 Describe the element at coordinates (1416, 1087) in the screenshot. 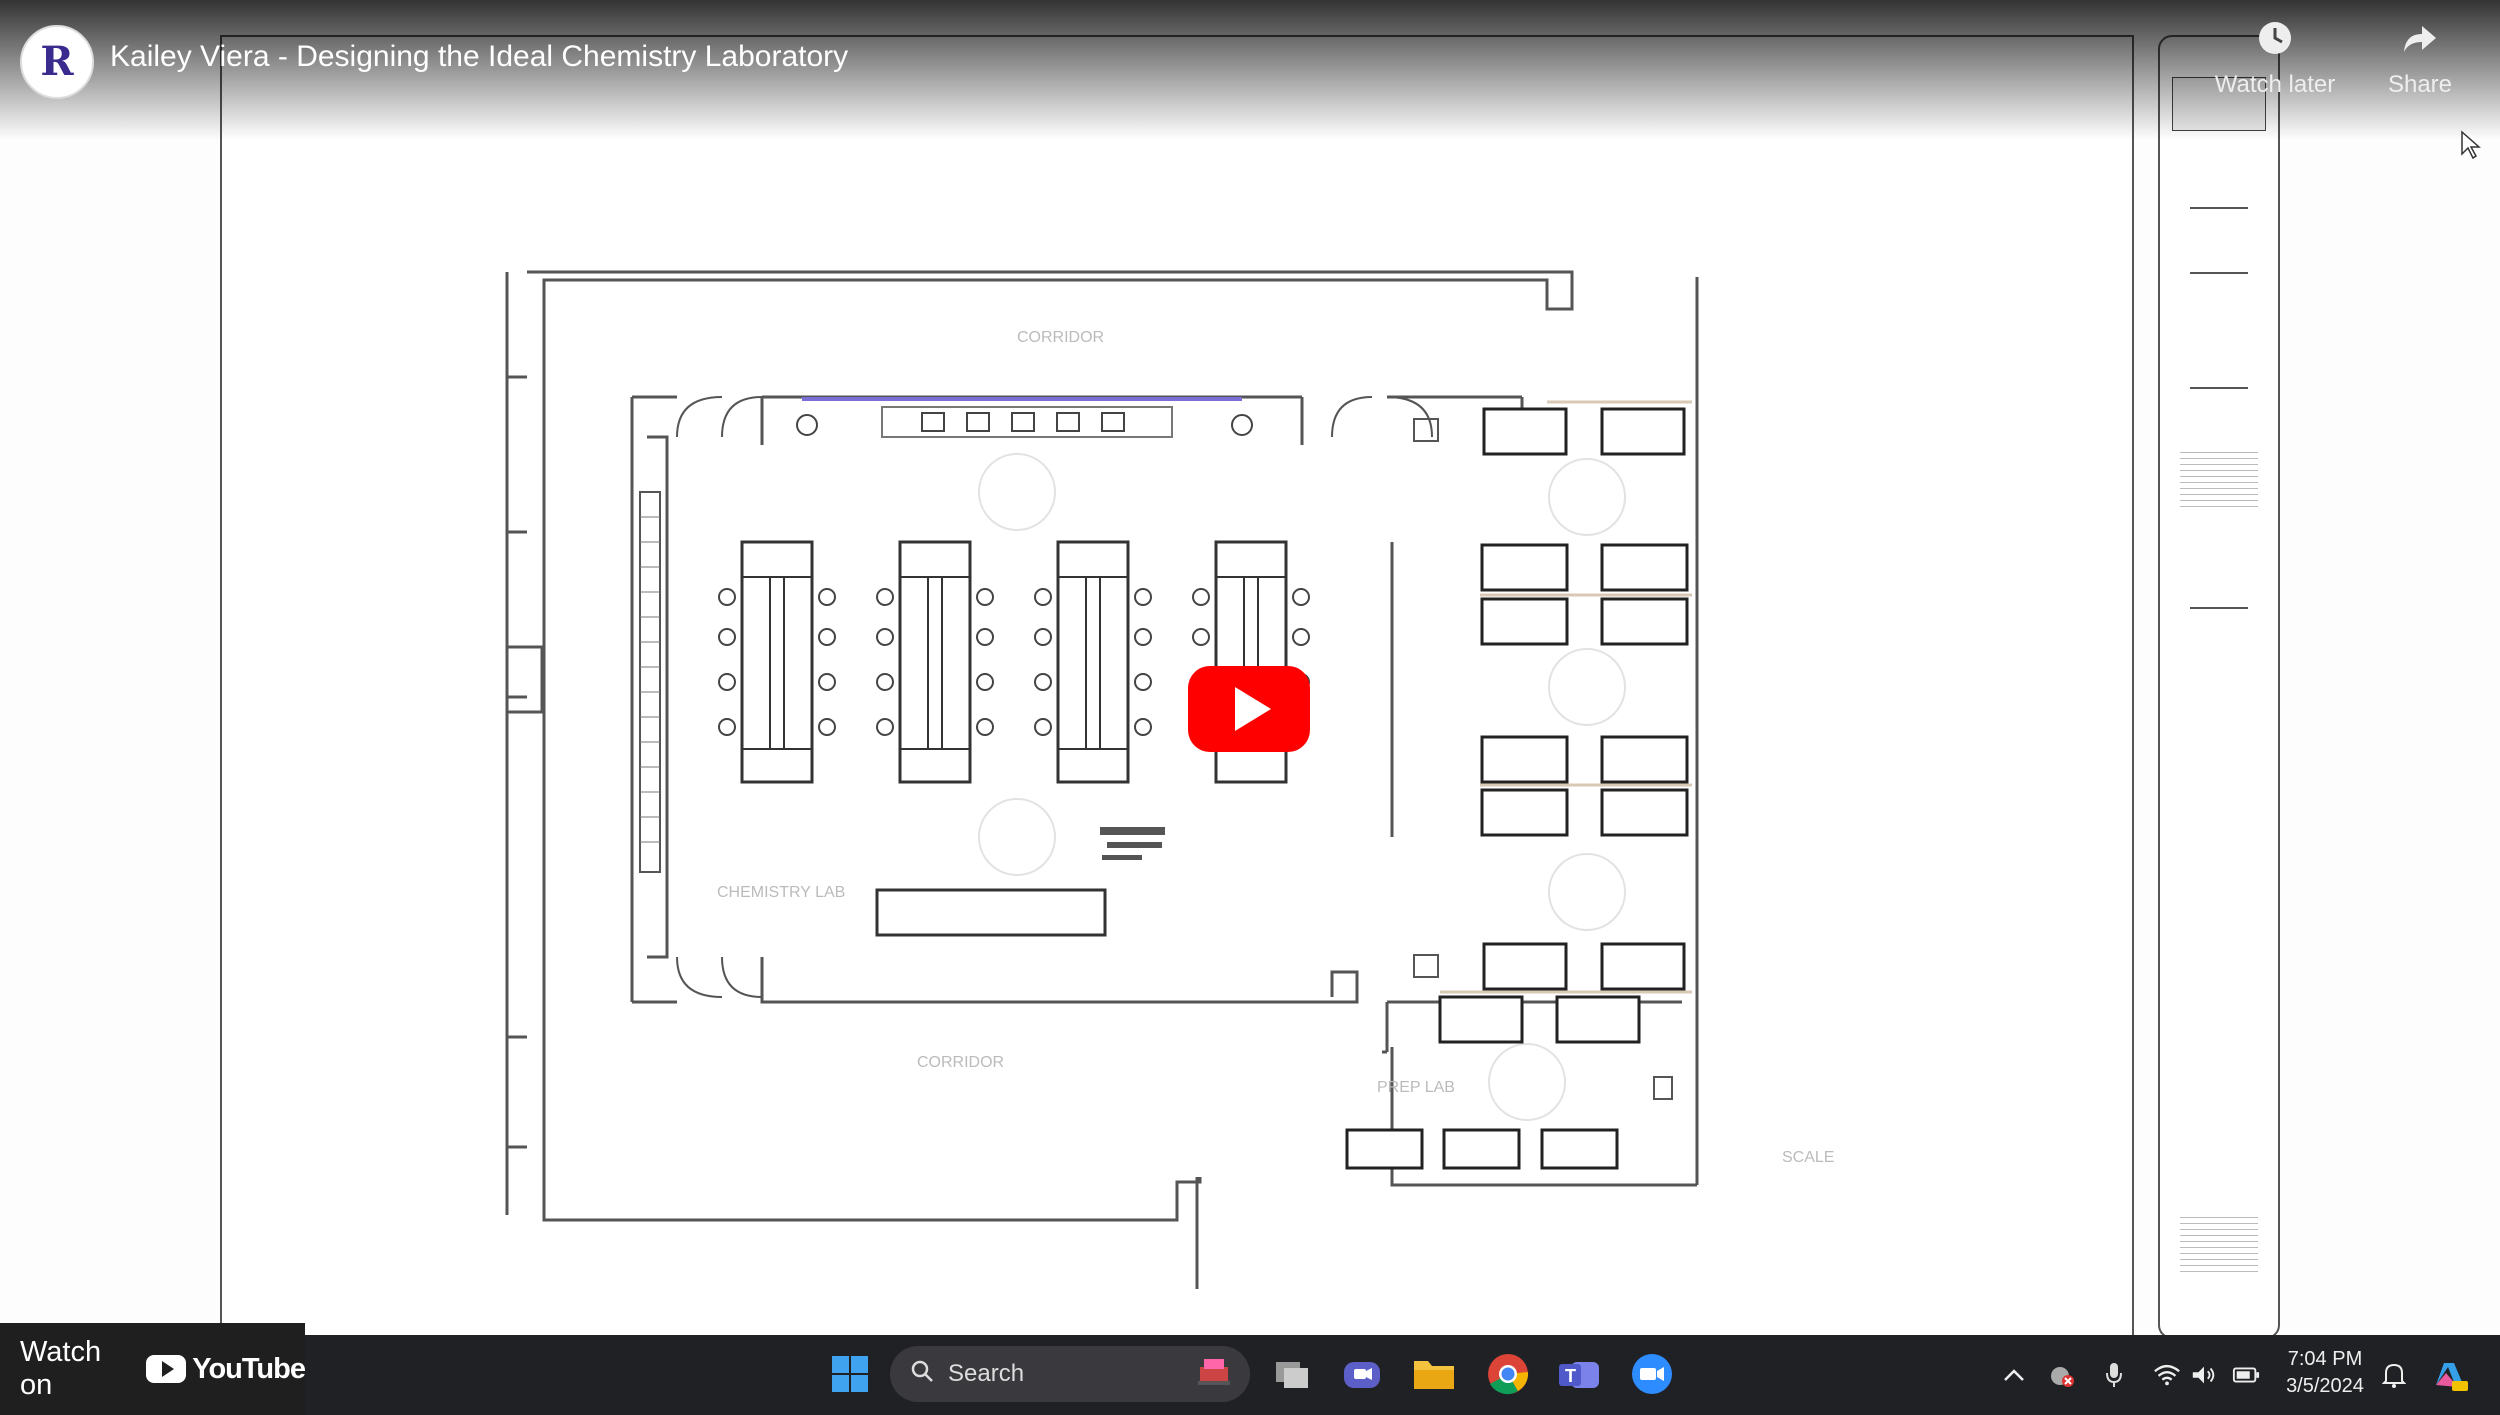

I see `svg-text: PREP LAB` at that location.